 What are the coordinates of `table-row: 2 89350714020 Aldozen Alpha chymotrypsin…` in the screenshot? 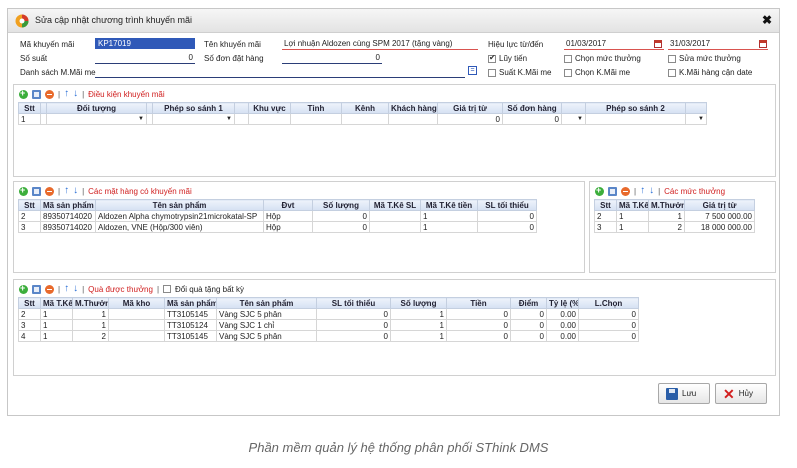 It's located at (277, 216).